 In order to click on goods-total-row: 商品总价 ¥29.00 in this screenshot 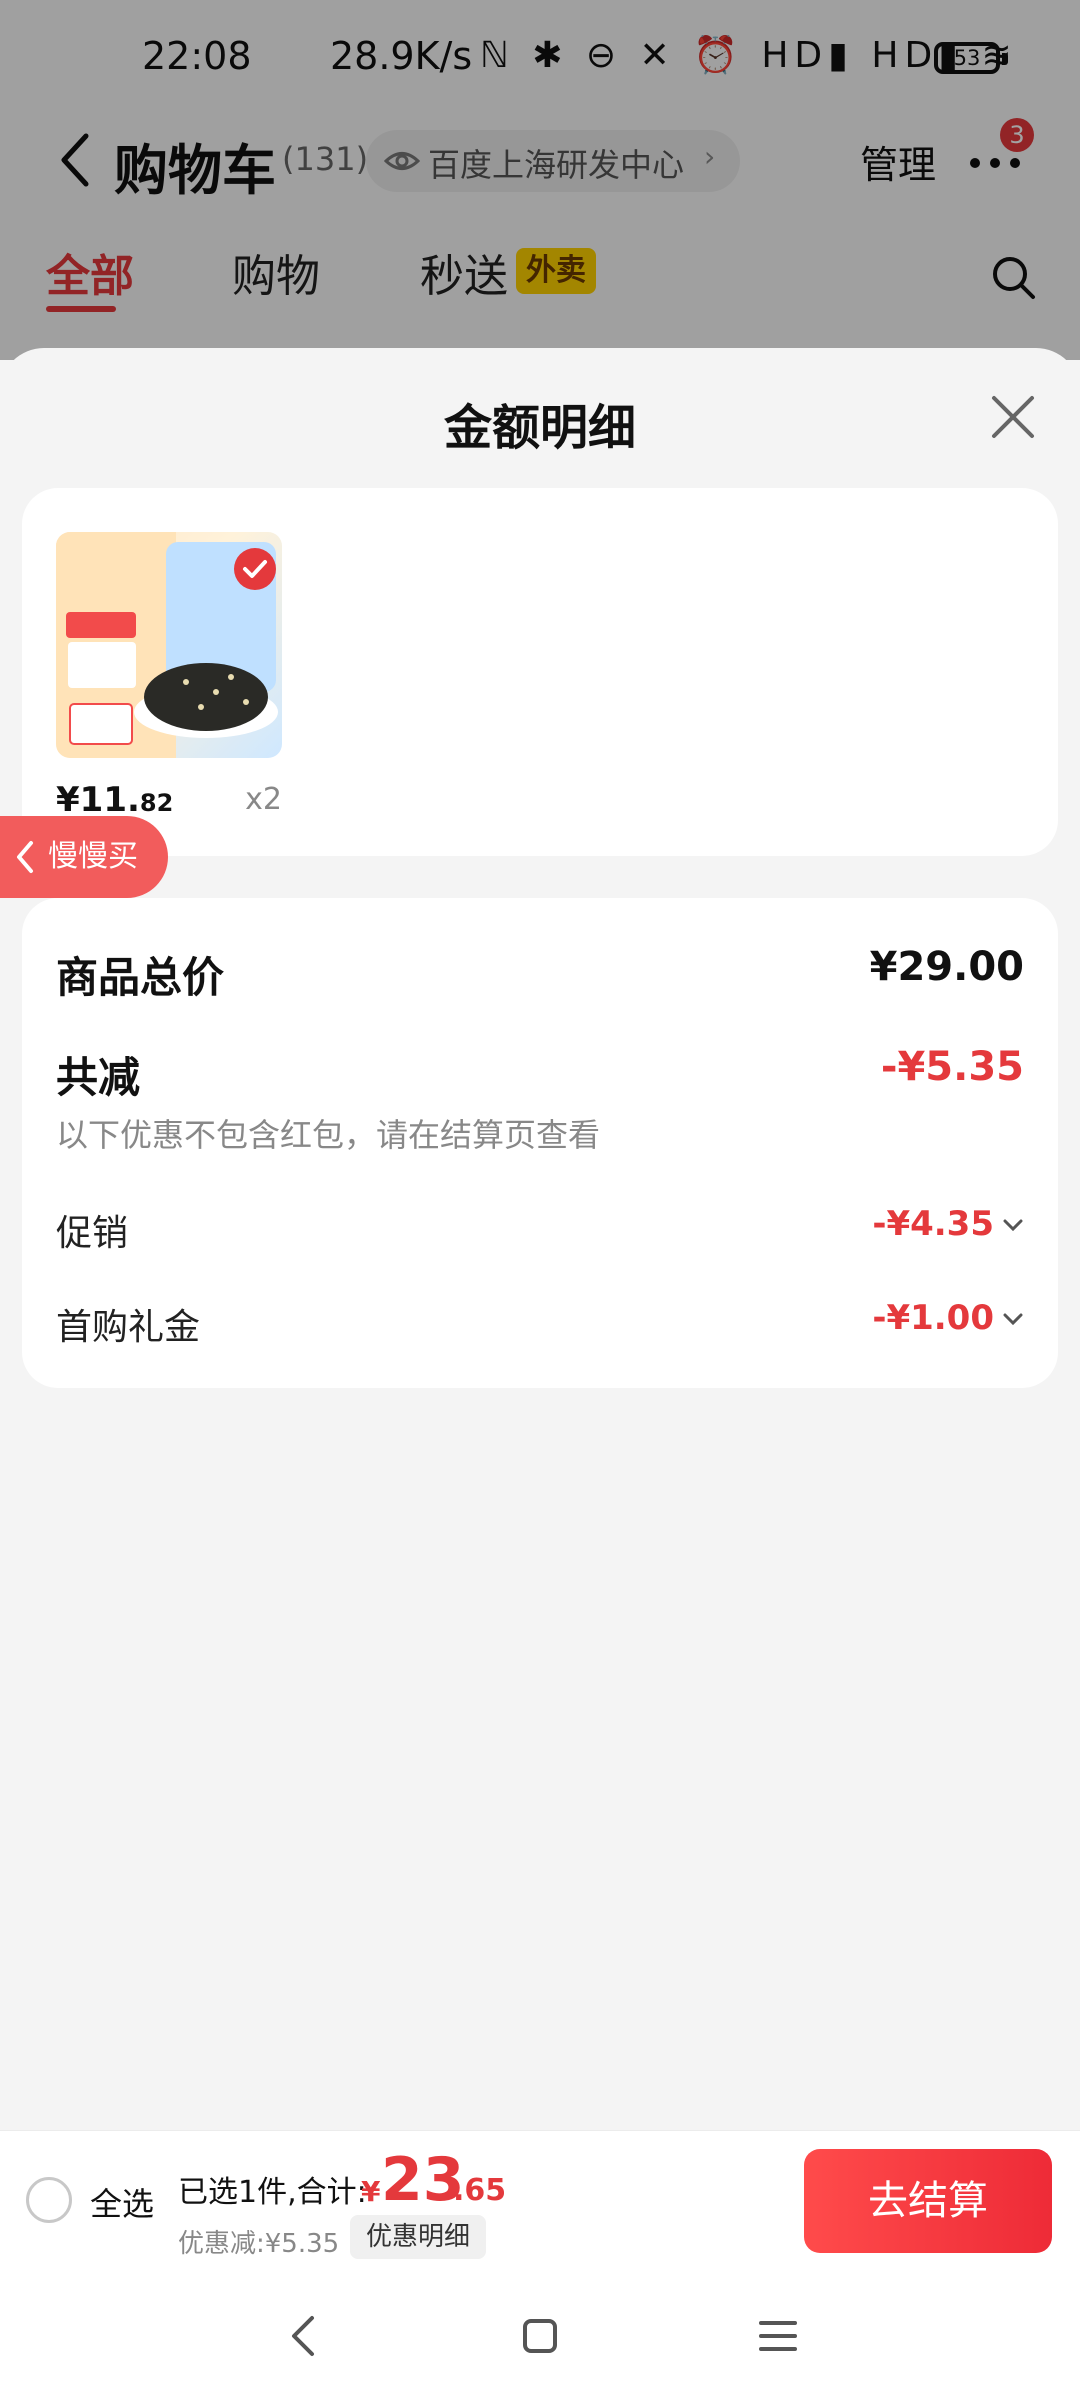, I will do `click(540, 973)`.